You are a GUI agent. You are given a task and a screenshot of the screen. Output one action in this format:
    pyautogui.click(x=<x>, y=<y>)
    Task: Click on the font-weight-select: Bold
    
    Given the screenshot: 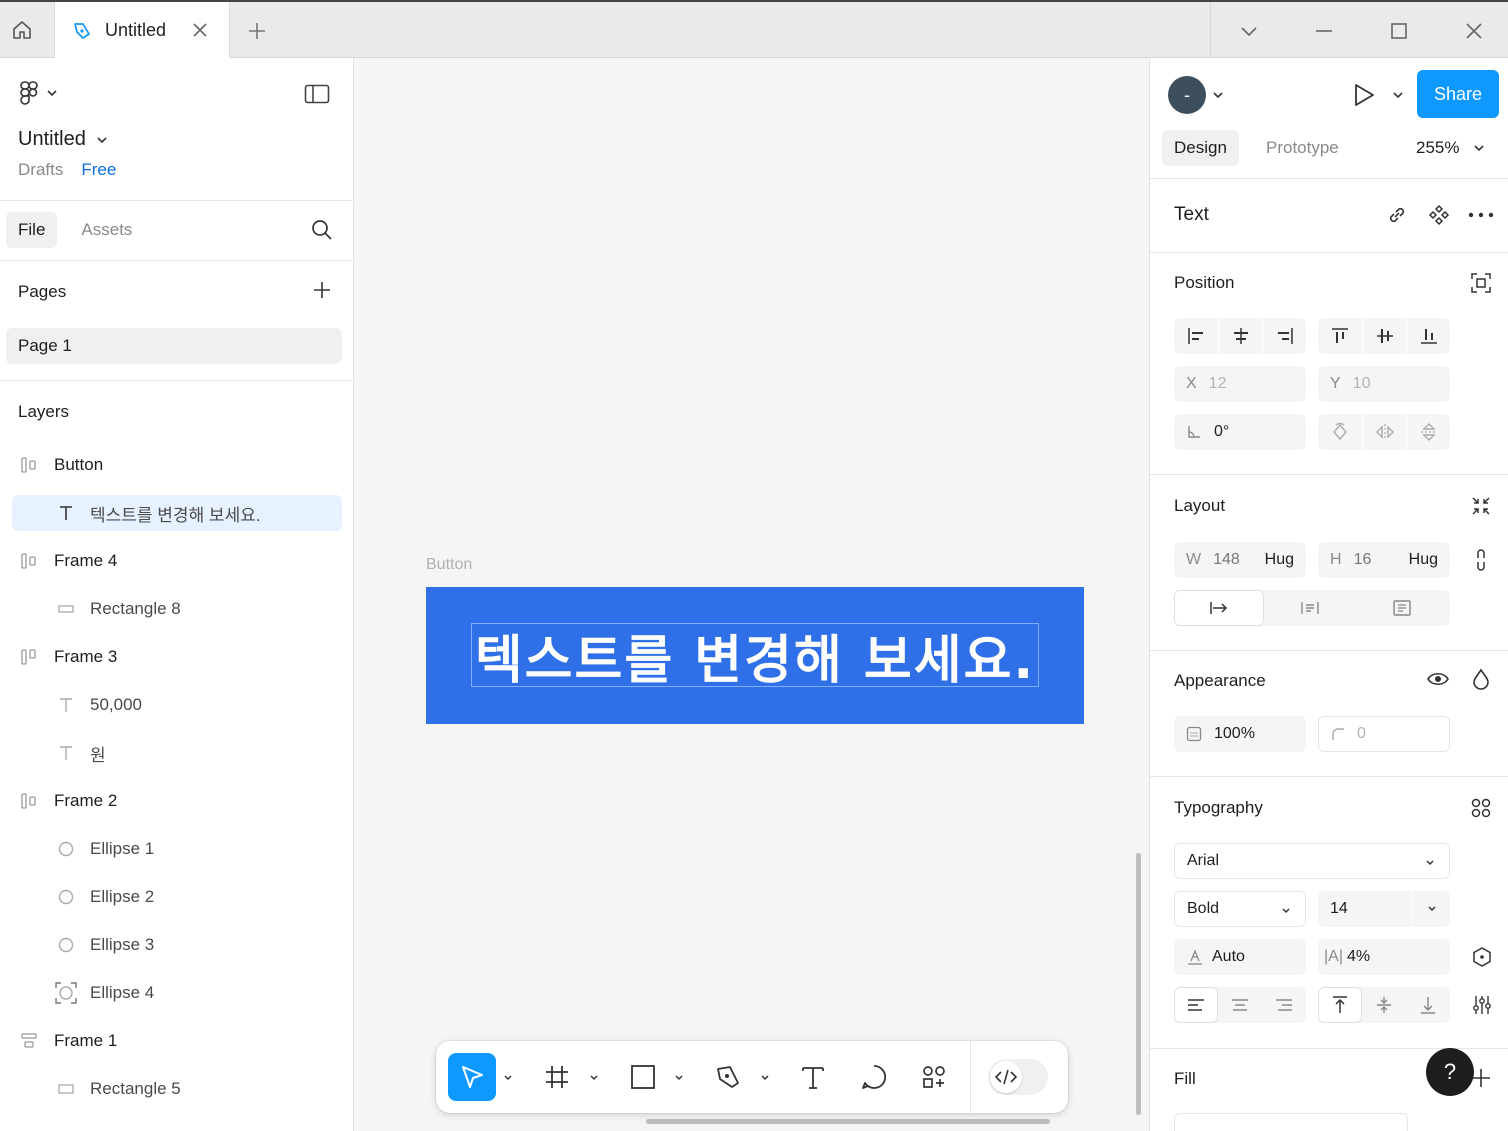 What is the action you would take?
    pyautogui.click(x=1240, y=909)
    